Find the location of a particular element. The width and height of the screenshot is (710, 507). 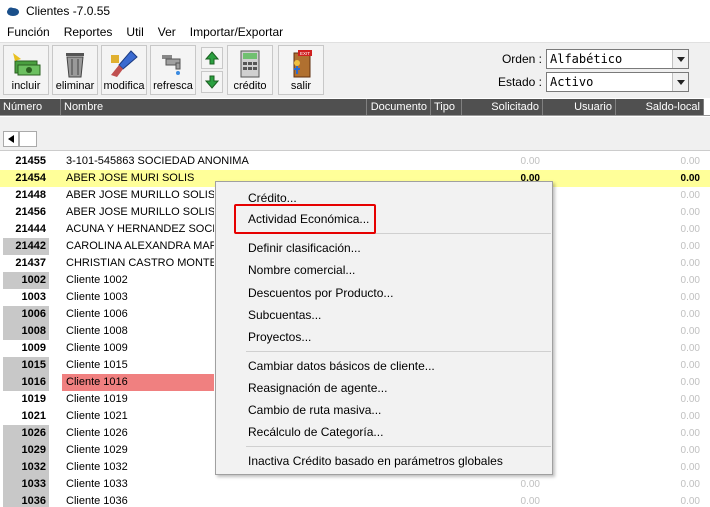

row-number: 21442 is located at coordinates (26, 246).